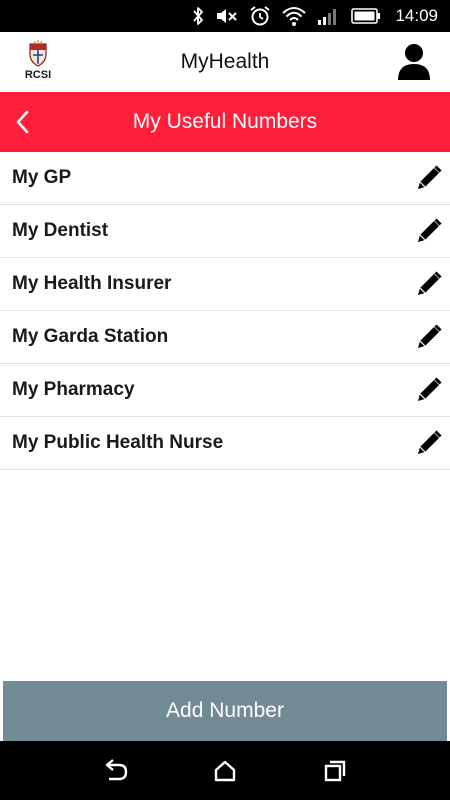 This screenshot has height=800, width=450. I want to click on nav-home-button, so click(225, 771).